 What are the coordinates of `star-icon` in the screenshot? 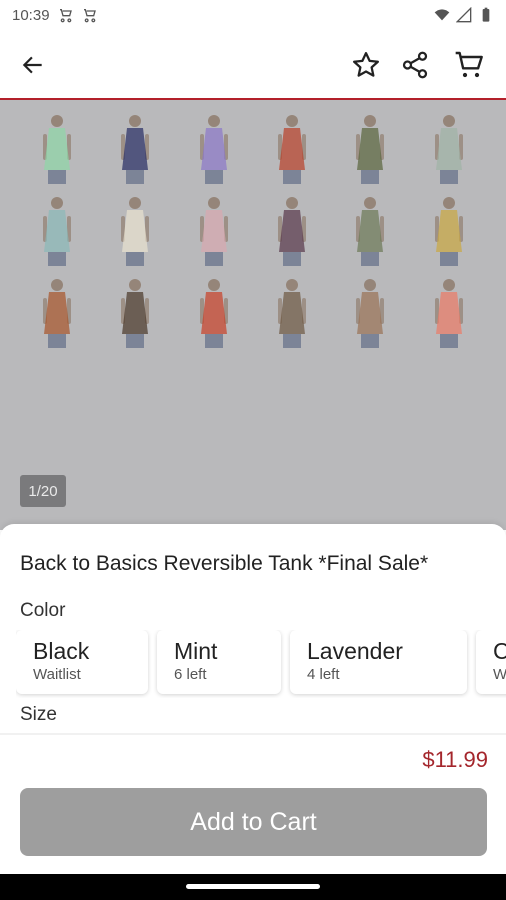 It's located at (366, 64).